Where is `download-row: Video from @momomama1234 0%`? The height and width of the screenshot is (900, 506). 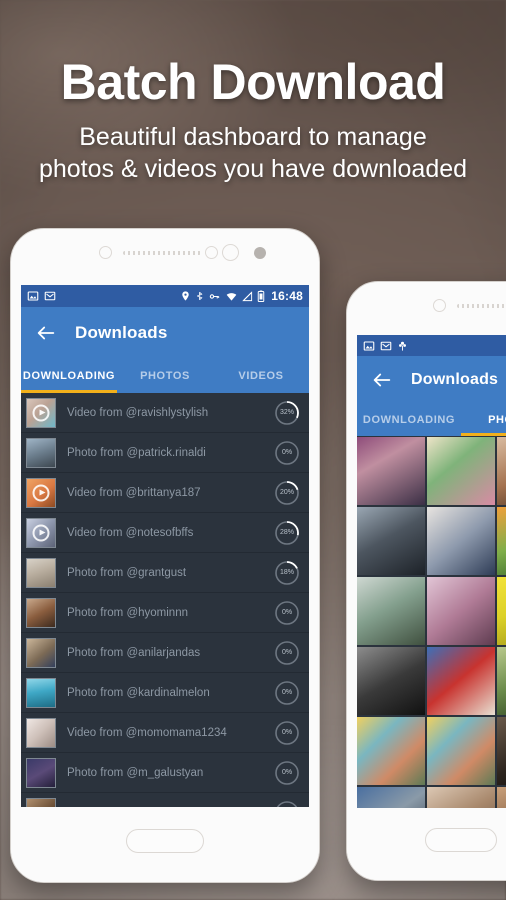
download-row: Video from @momomama1234 0% is located at coordinates (165, 733).